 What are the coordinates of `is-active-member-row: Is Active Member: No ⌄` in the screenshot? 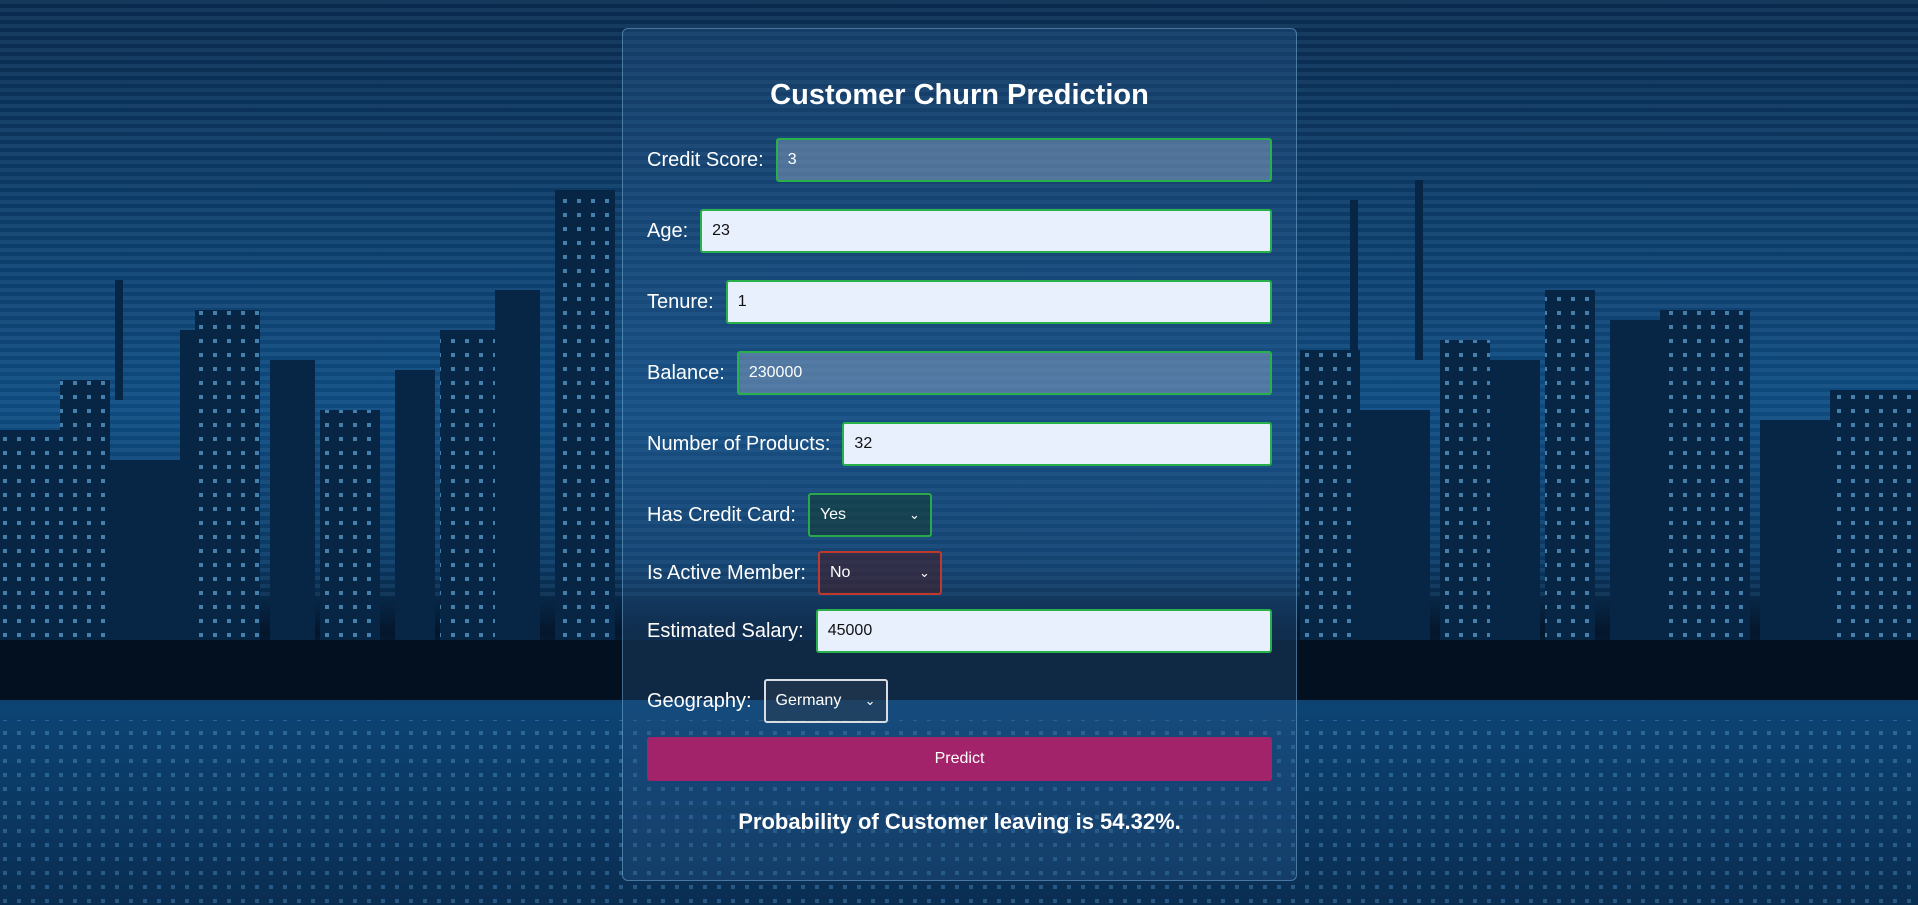 It's located at (959, 573).